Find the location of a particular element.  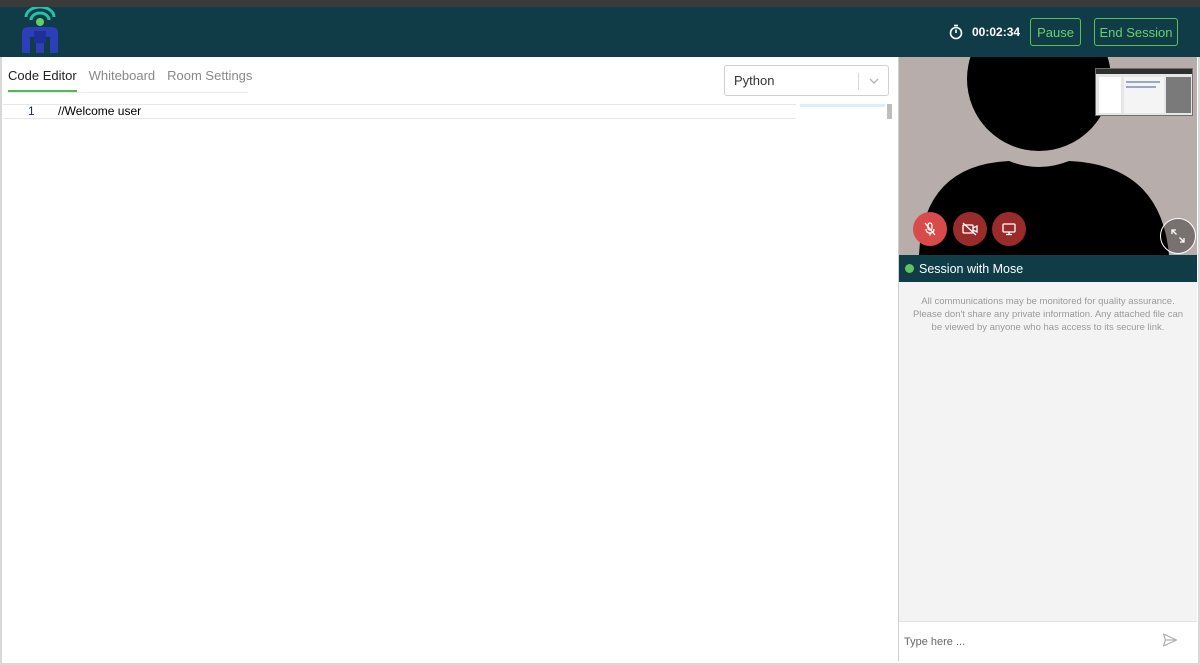

app-header: 00:02:34 Pause End Session is located at coordinates (600, 32).